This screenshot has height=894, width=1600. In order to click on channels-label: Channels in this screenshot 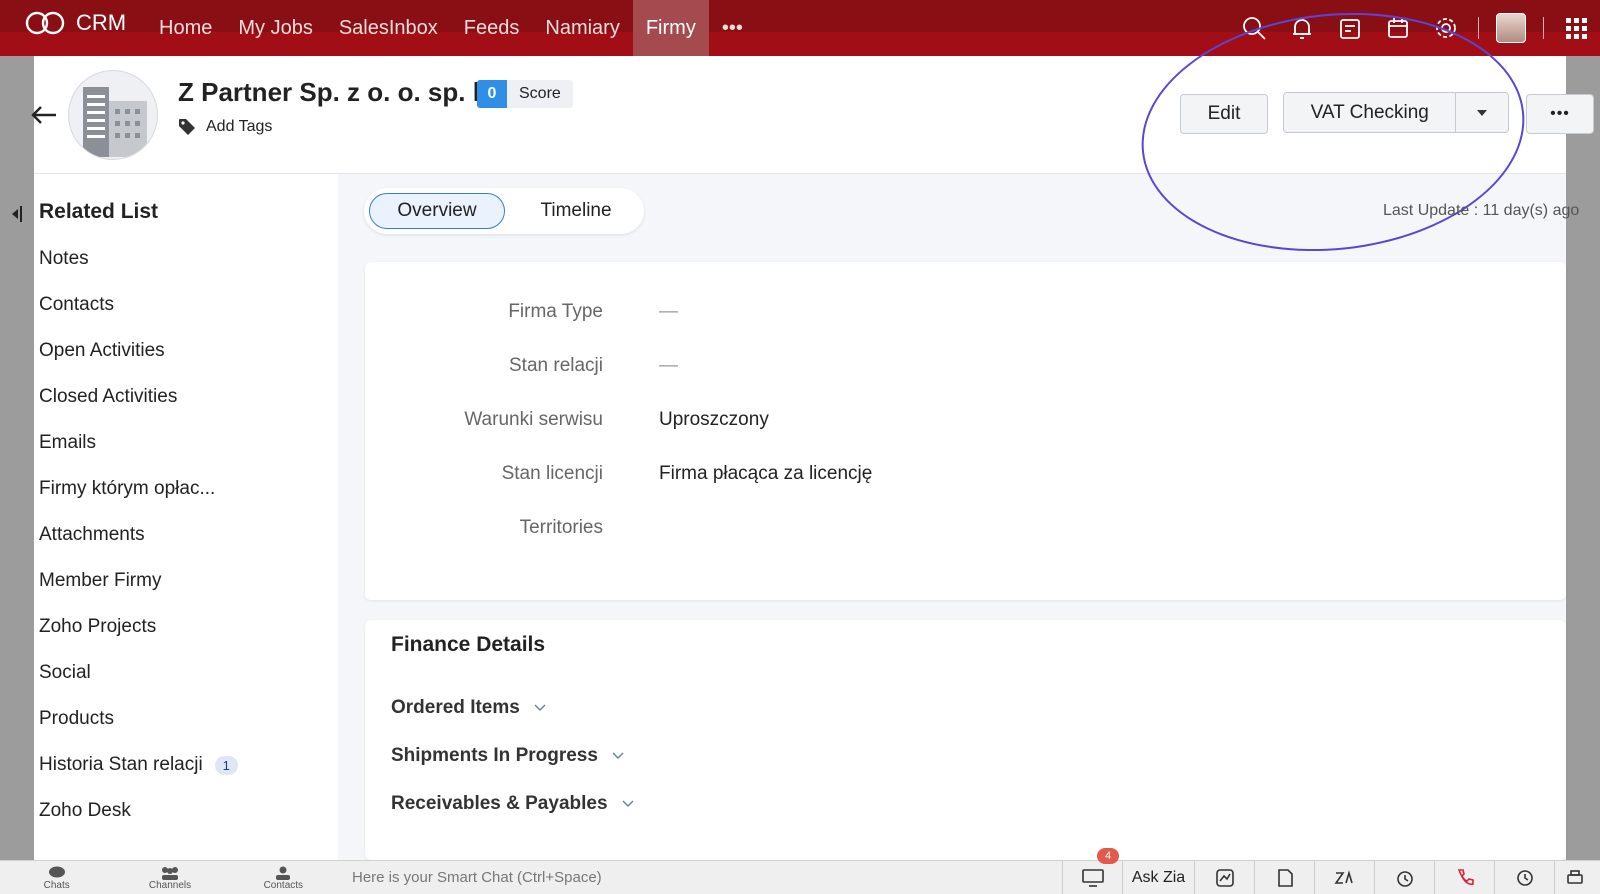, I will do `click(170, 885)`.